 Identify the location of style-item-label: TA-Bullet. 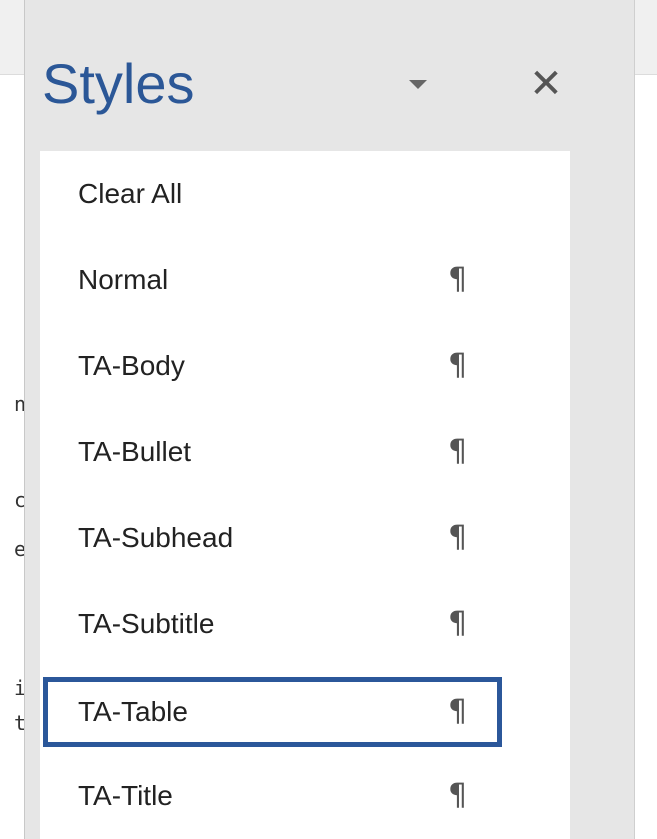
(135, 451).